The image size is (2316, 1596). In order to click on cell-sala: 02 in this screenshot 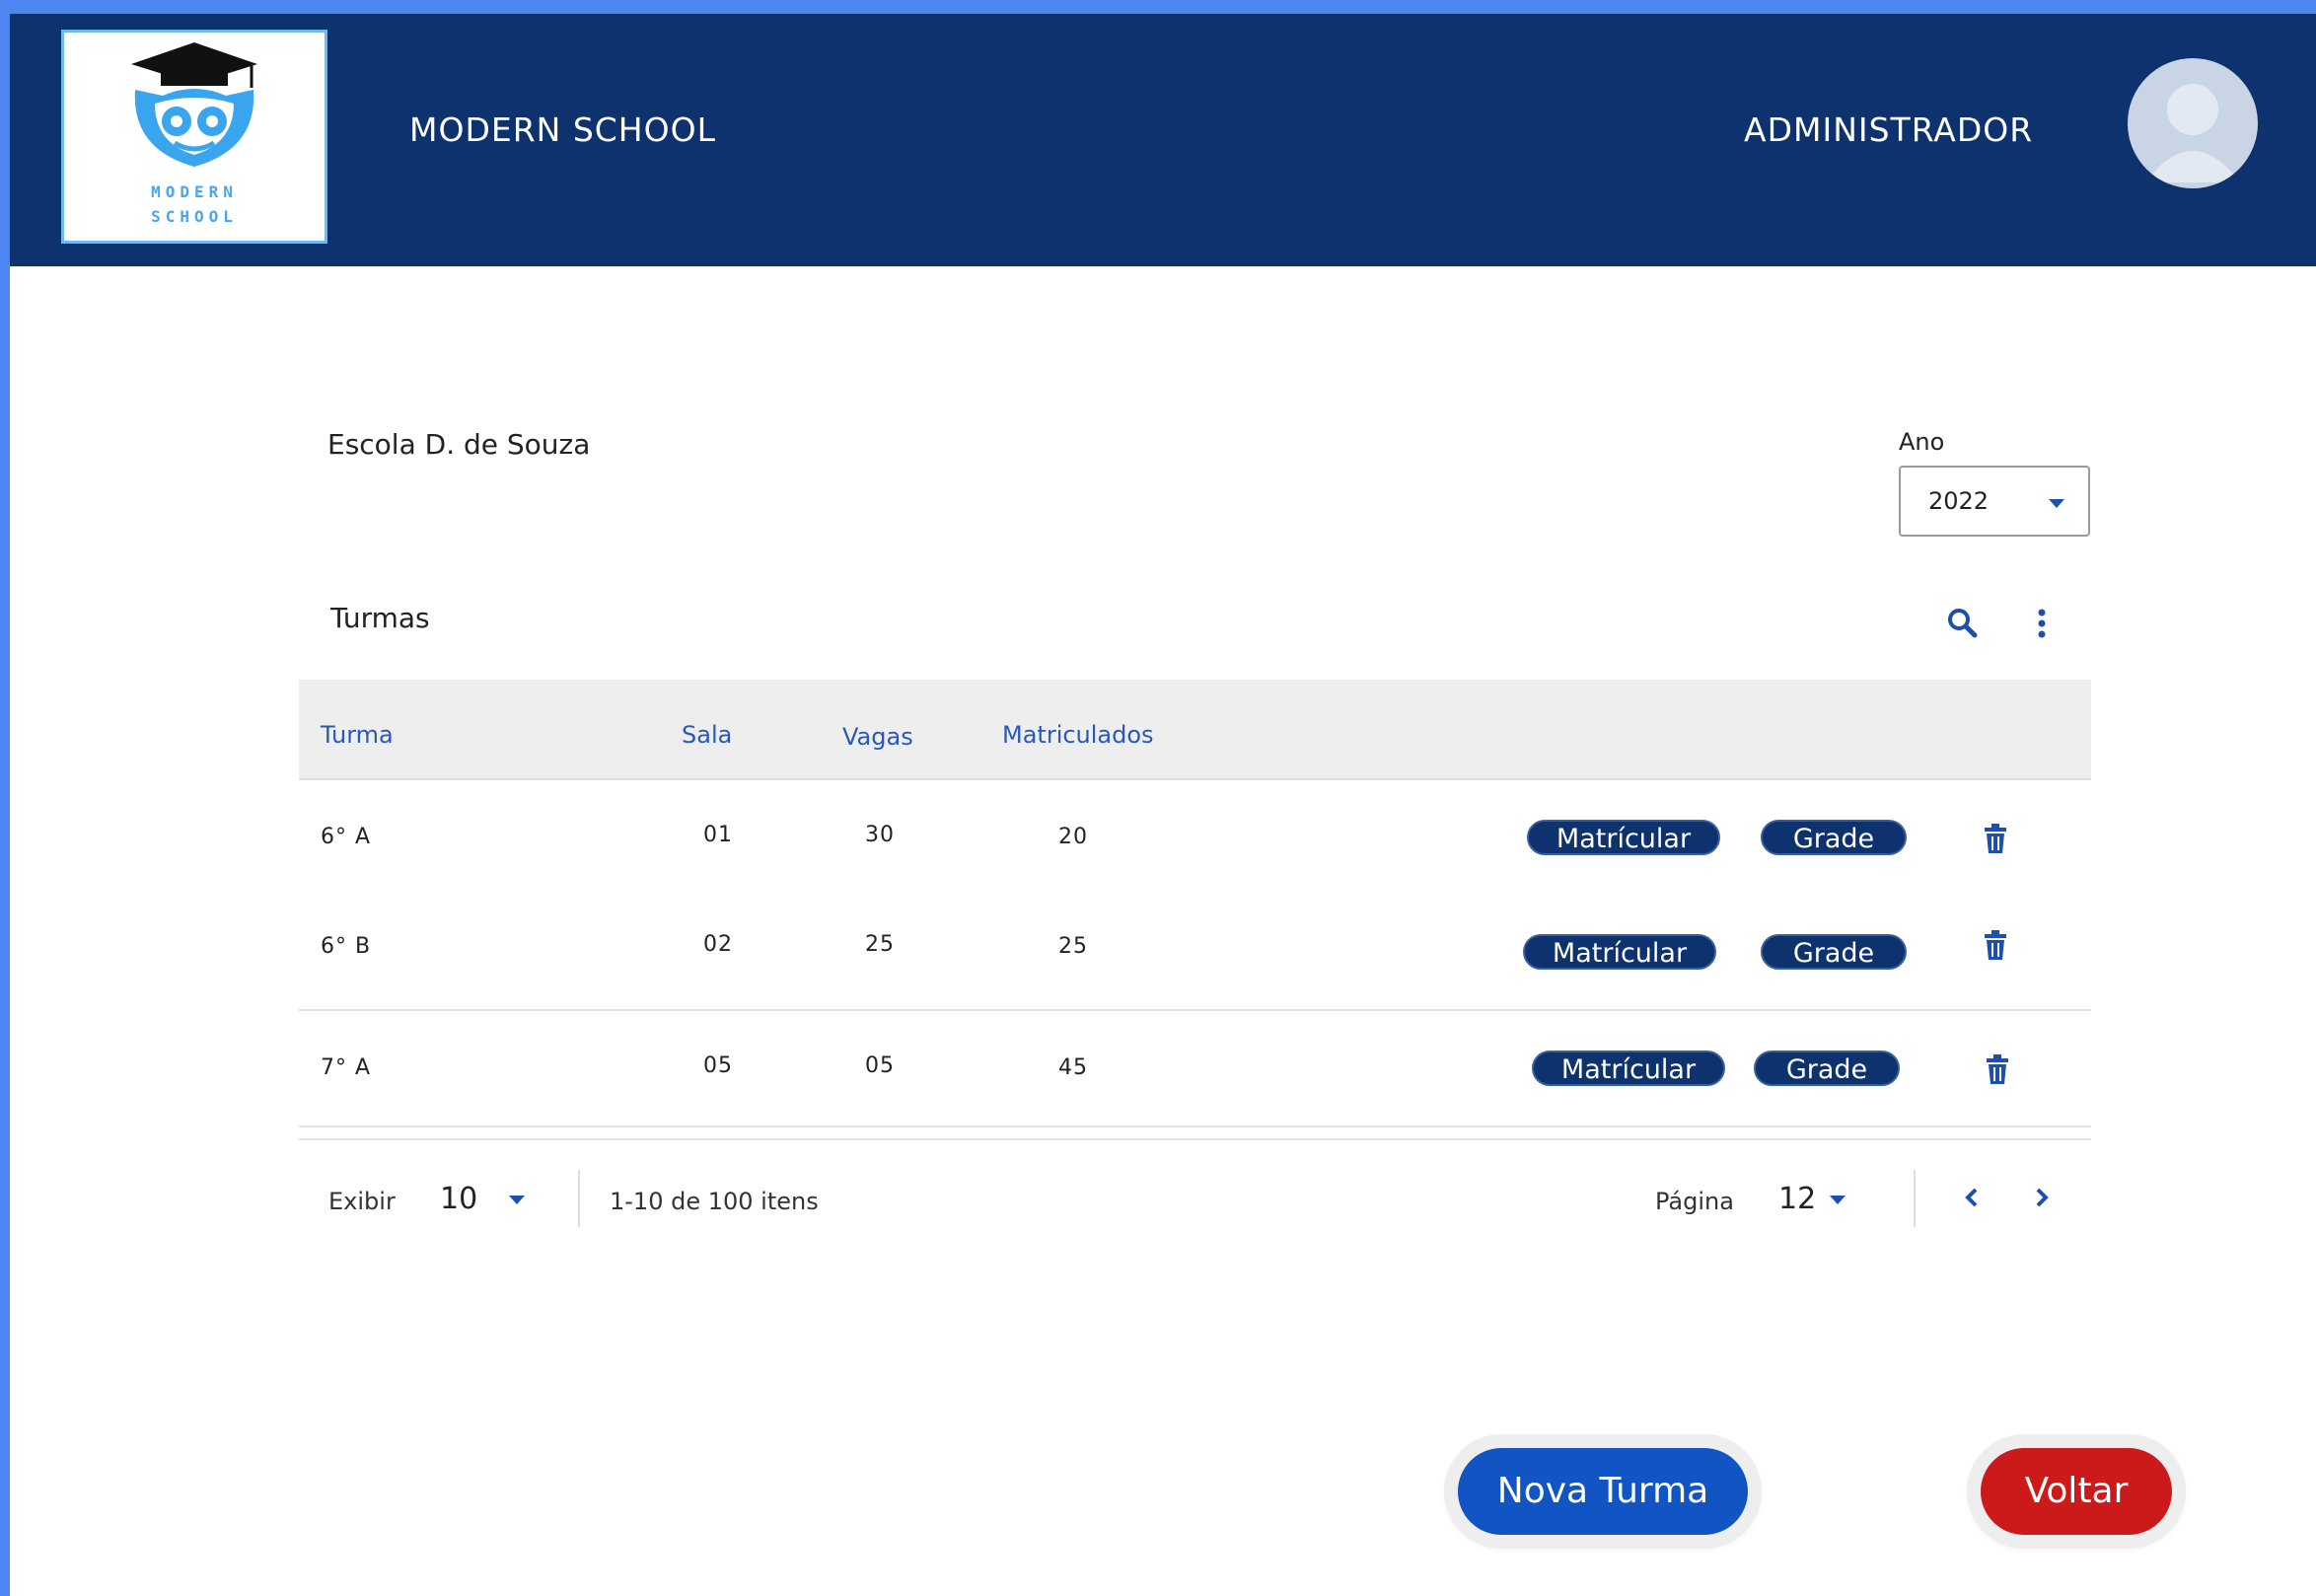, I will do `click(718, 944)`.